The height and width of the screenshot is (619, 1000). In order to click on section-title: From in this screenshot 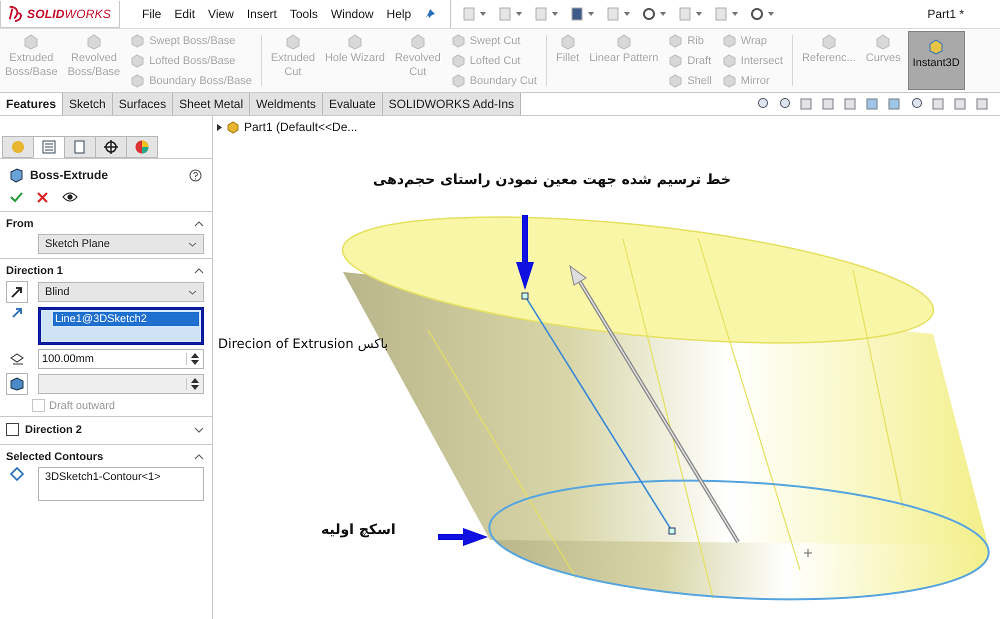, I will do `click(20, 224)`.